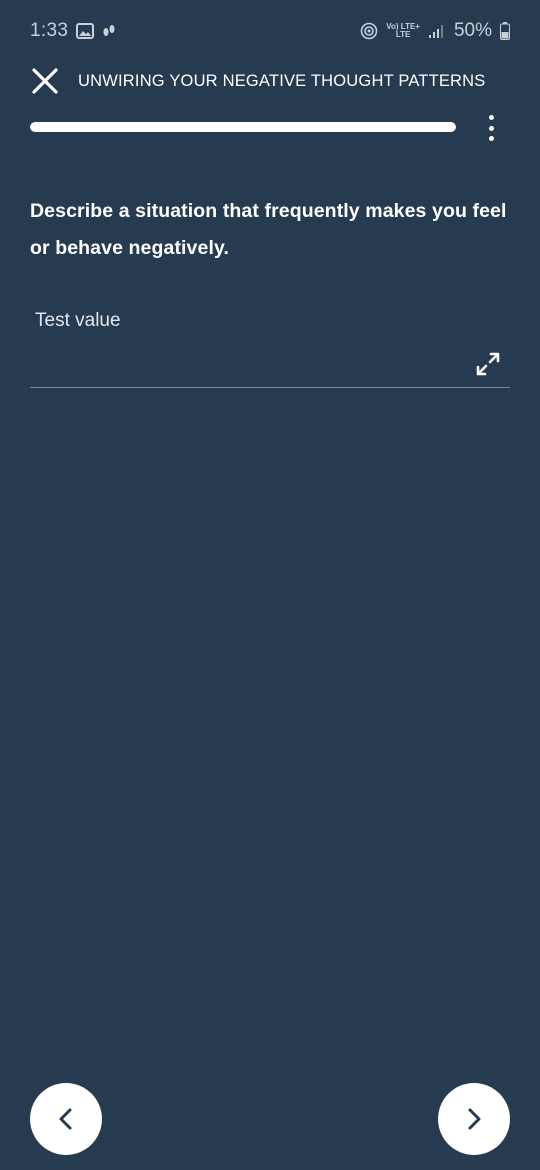 This screenshot has width=540, height=1170. I want to click on signal-icon, so click(437, 31).